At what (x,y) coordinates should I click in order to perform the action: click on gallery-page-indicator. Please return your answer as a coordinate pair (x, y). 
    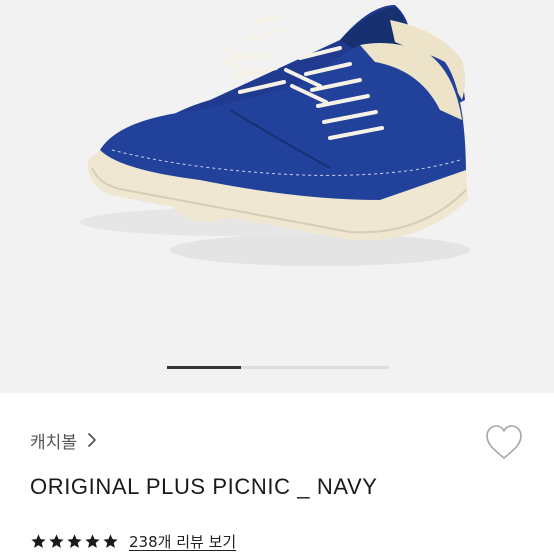
    Looking at the image, I should click on (278, 367).